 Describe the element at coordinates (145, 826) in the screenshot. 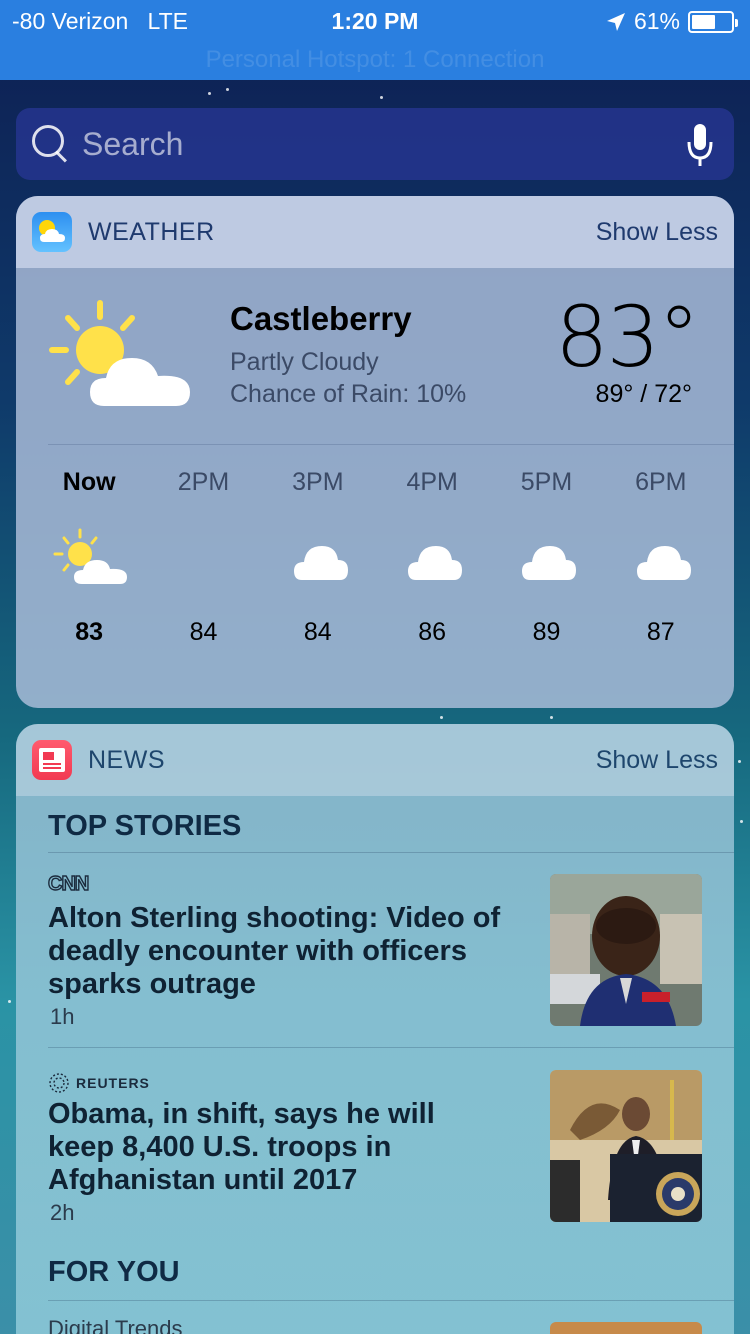

I see `top-stories-heading: TOP STORIES` at that location.